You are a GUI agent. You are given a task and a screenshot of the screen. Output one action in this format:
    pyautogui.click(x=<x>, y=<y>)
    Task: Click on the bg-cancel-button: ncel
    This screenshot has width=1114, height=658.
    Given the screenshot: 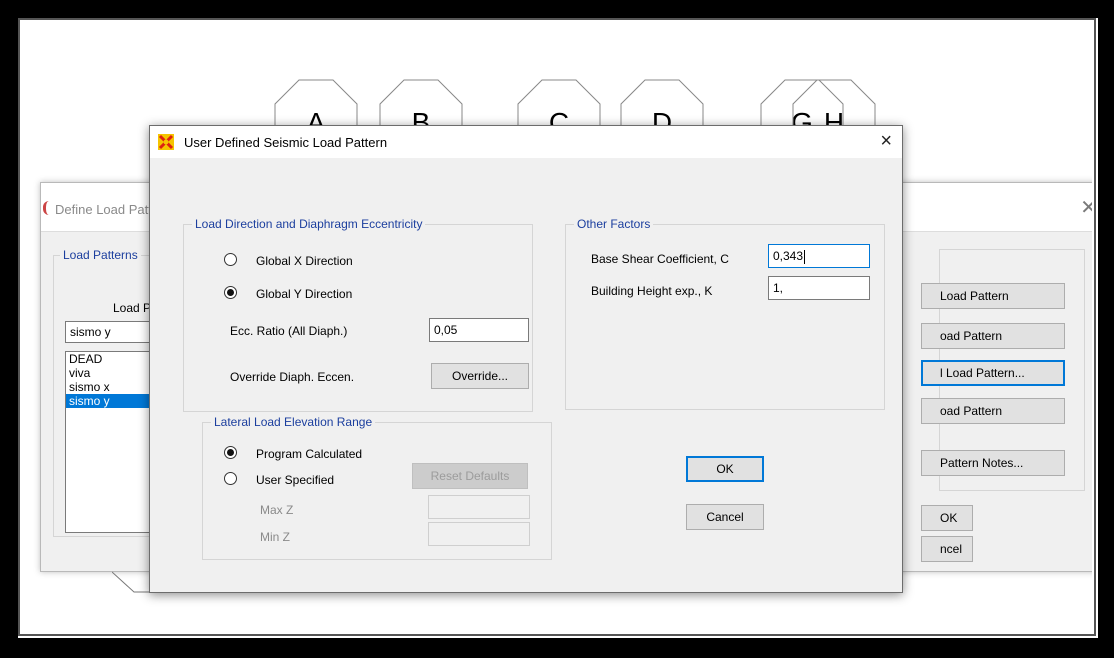 What is the action you would take?
    pyautogui.click(x=947, y=549)
    